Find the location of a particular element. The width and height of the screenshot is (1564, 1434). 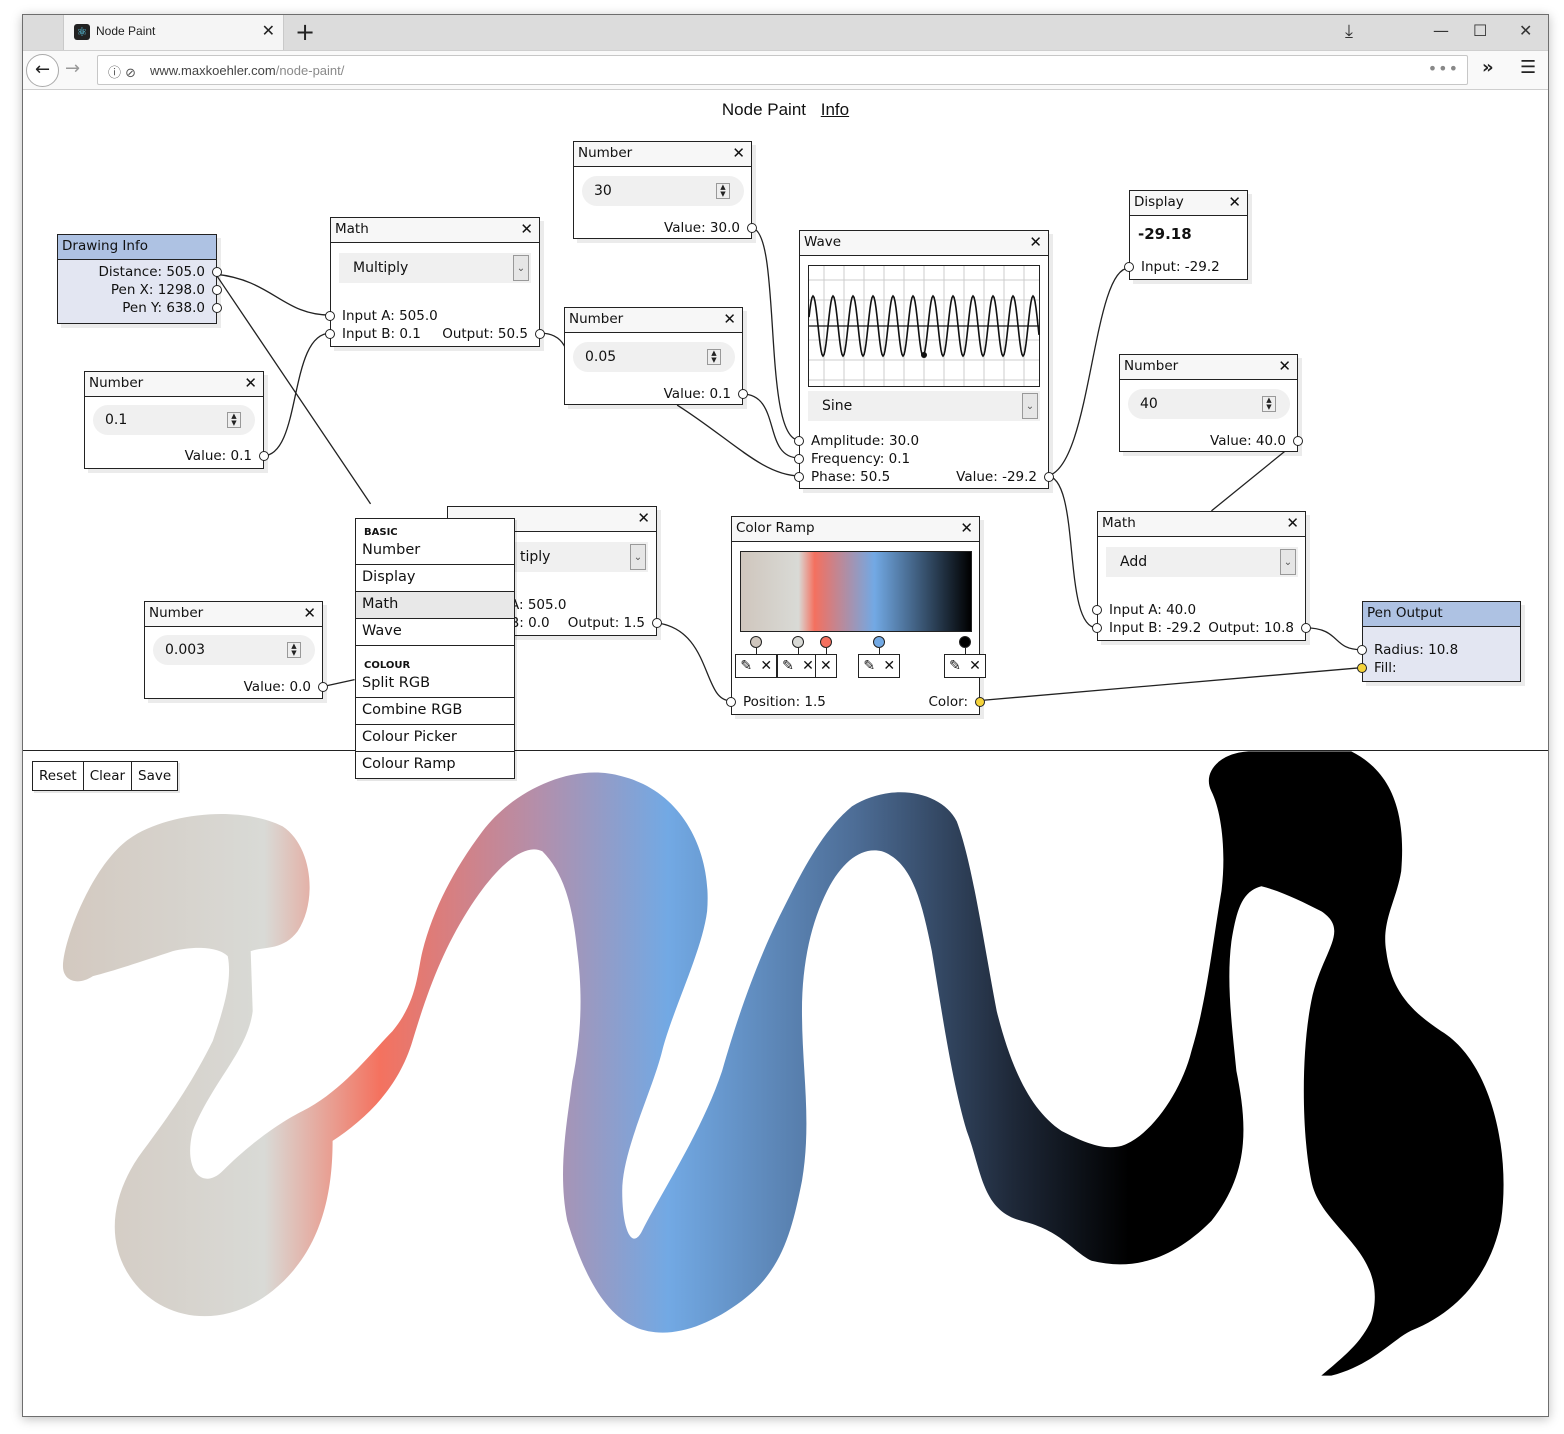

node-title: Wave ✕ is located at coordinates (924, 243).